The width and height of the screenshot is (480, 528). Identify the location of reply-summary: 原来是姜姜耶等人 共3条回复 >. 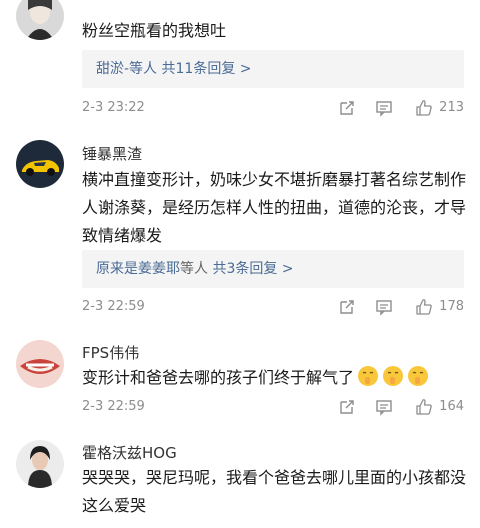
(273, 269).